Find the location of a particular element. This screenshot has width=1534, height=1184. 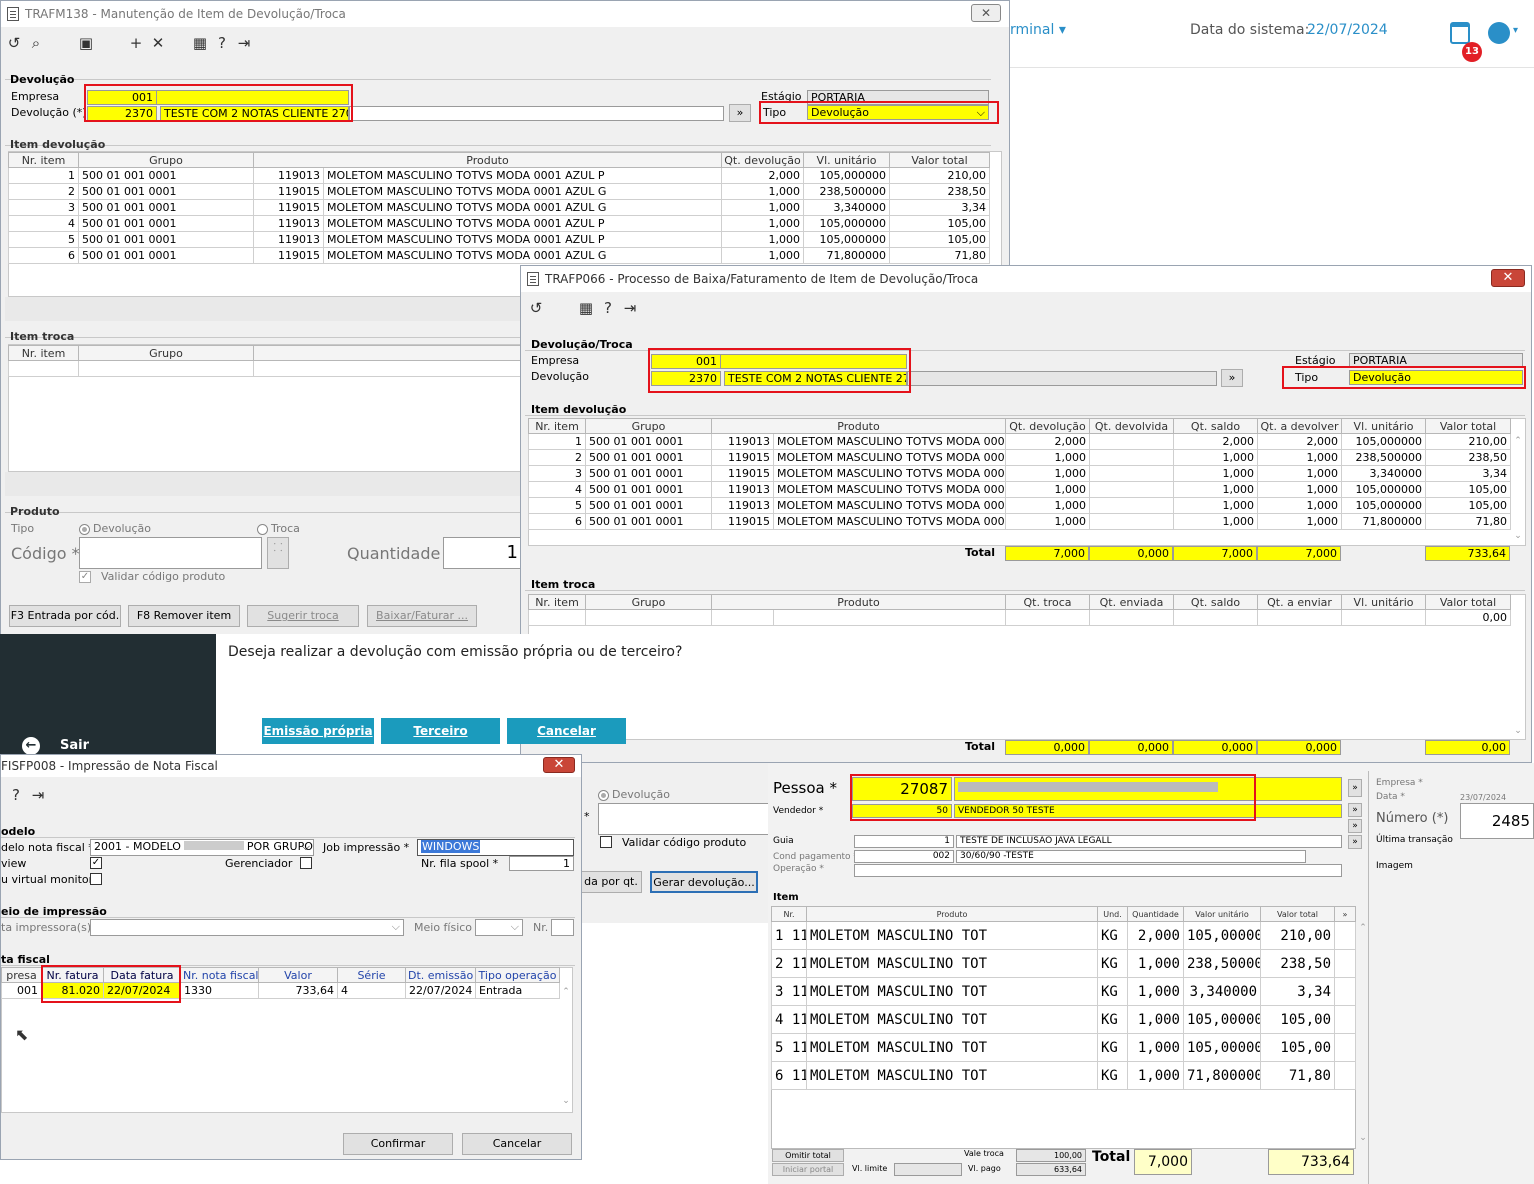

col-und: Und. is located at coordinates (1112, 914).